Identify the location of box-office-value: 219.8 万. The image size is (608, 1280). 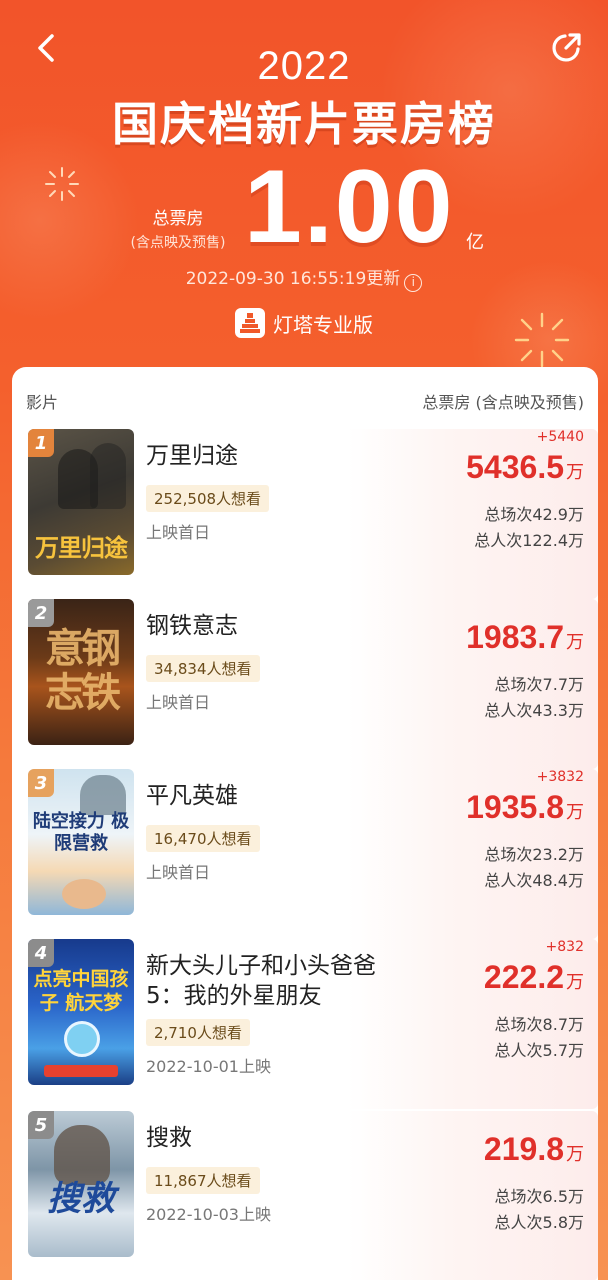
(534, 1149).